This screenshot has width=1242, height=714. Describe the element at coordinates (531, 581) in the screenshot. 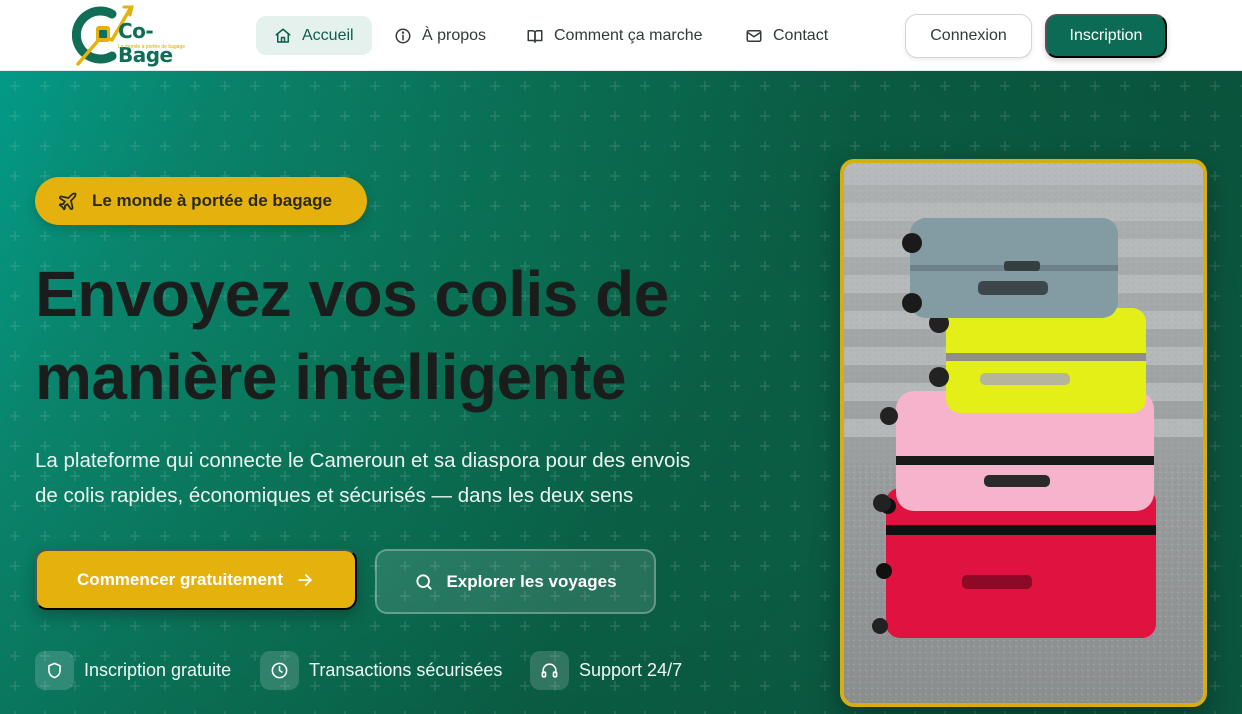

I see `explore-trips-label: Explorer les voyages` at that location.